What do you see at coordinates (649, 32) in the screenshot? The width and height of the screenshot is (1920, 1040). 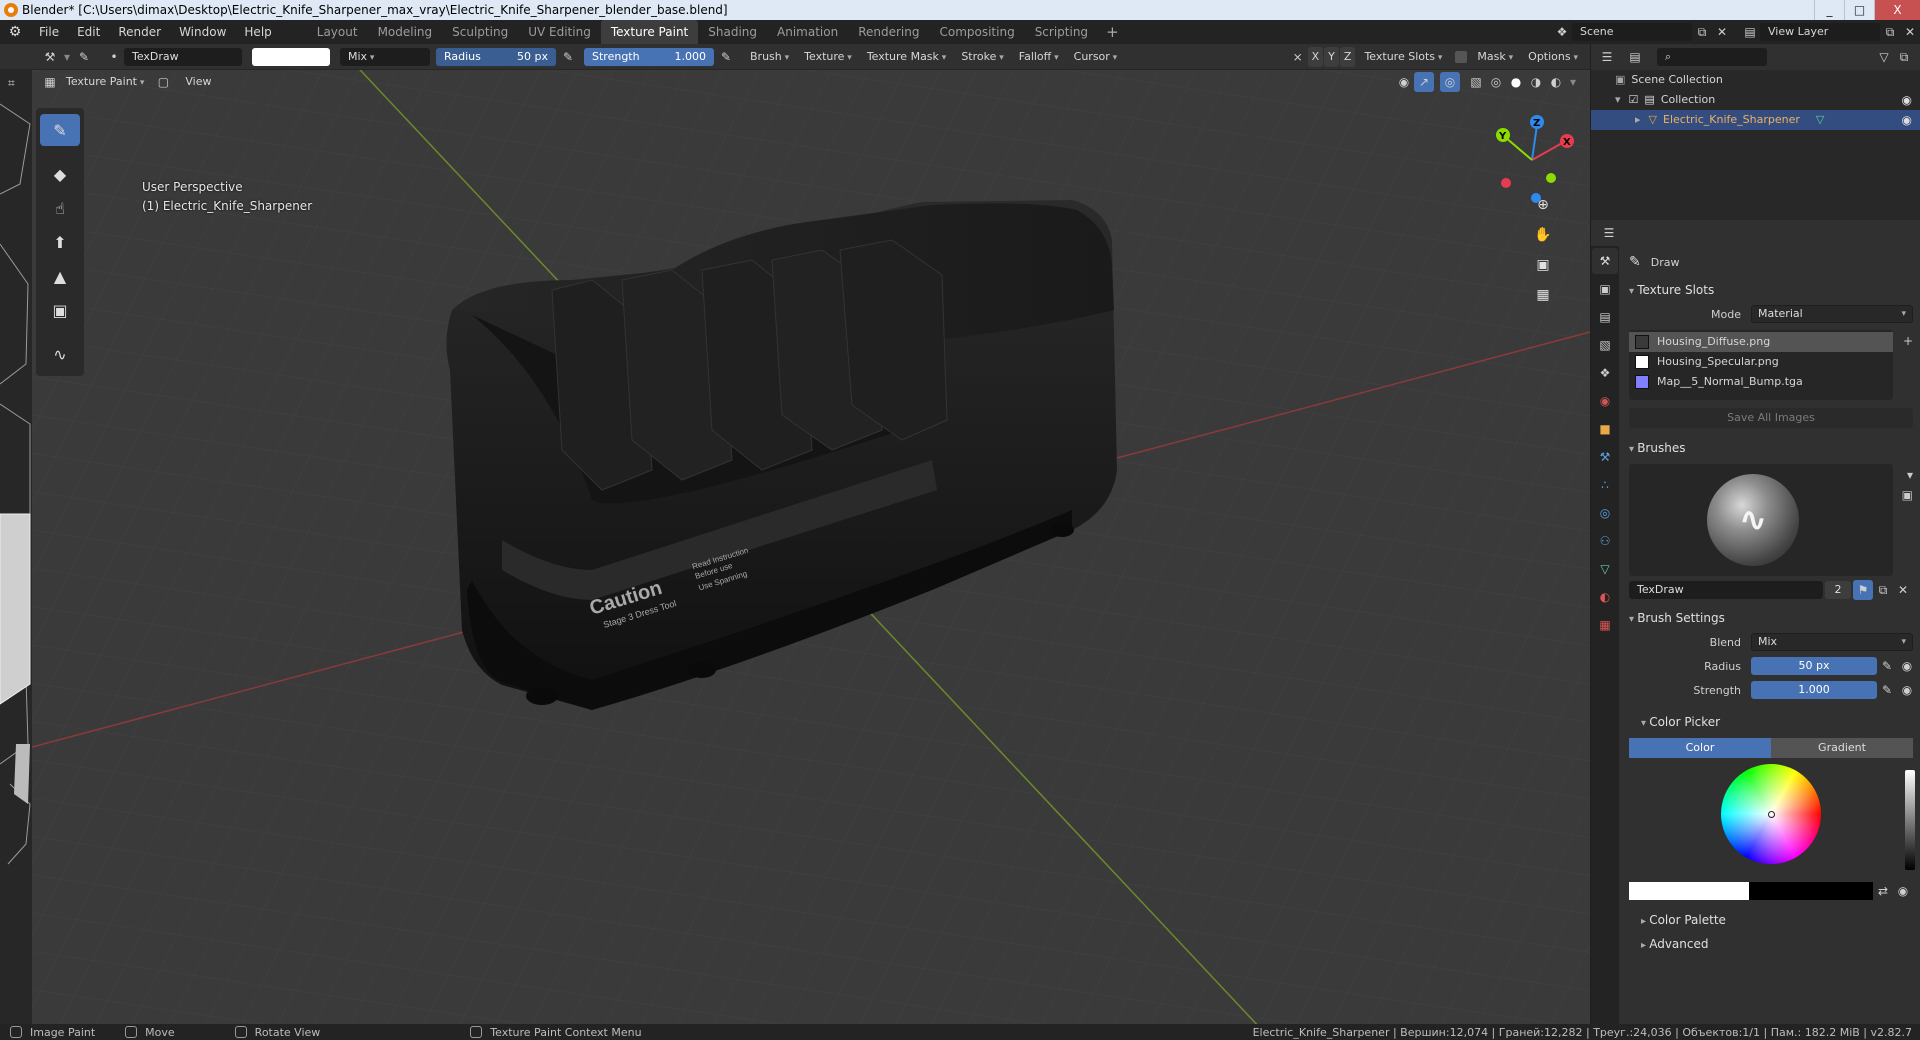 I see `tab-texture-paint: Texture Paint` at bounding box center [649, 32].